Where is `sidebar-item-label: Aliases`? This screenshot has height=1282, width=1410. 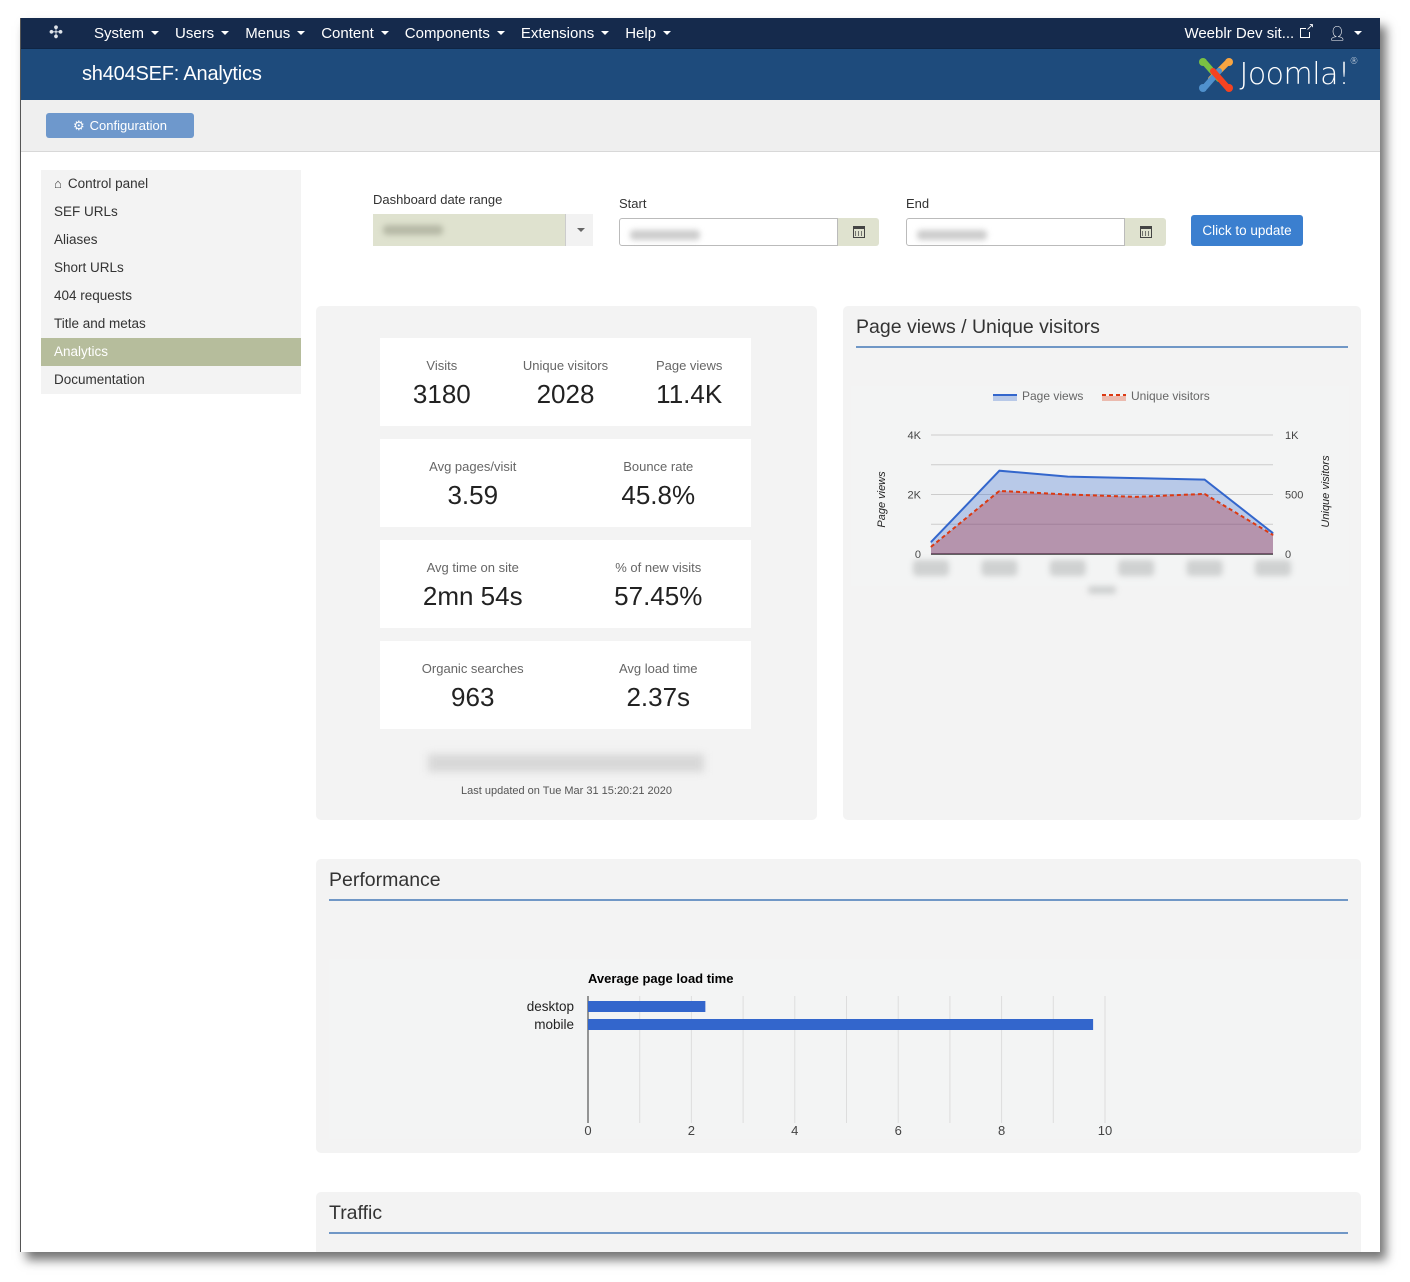 sidebar-item-label: Aliases is located at coordinates (76, 239).